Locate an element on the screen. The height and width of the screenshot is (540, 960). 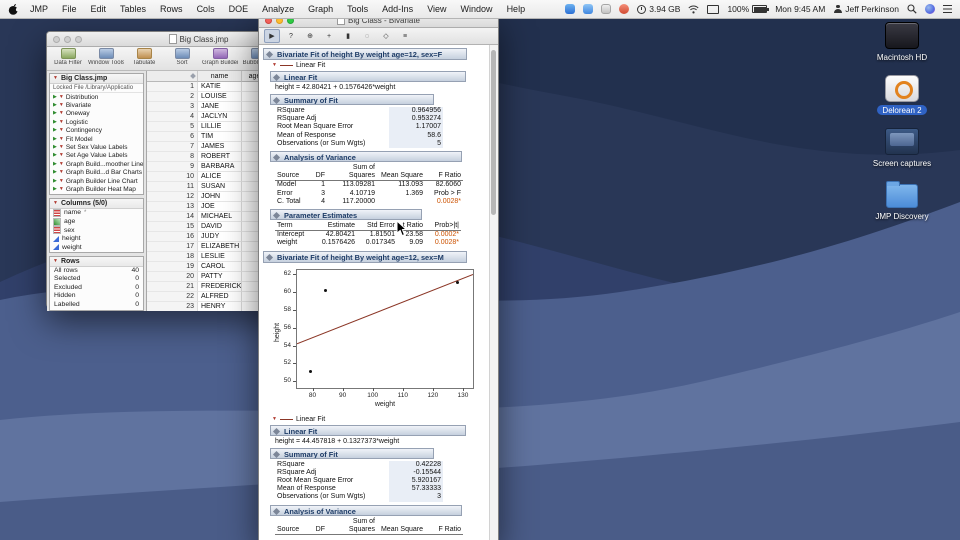
menu-item: Help is located at coordinates (516, 9).